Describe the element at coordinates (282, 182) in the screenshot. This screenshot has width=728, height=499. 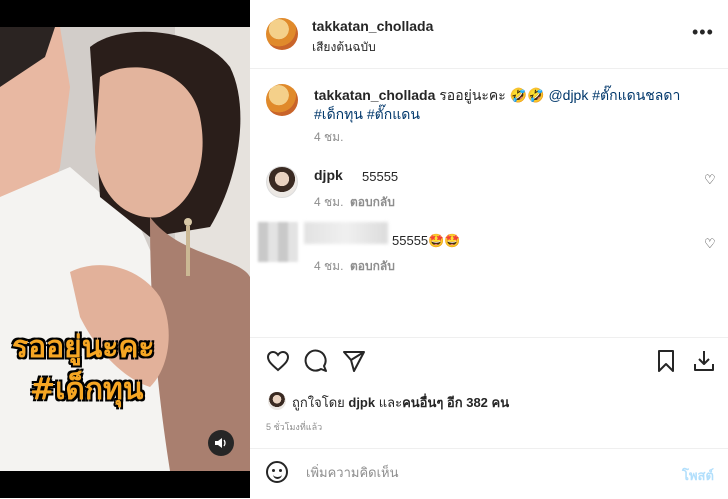
I see `comment-avatar` at that location.